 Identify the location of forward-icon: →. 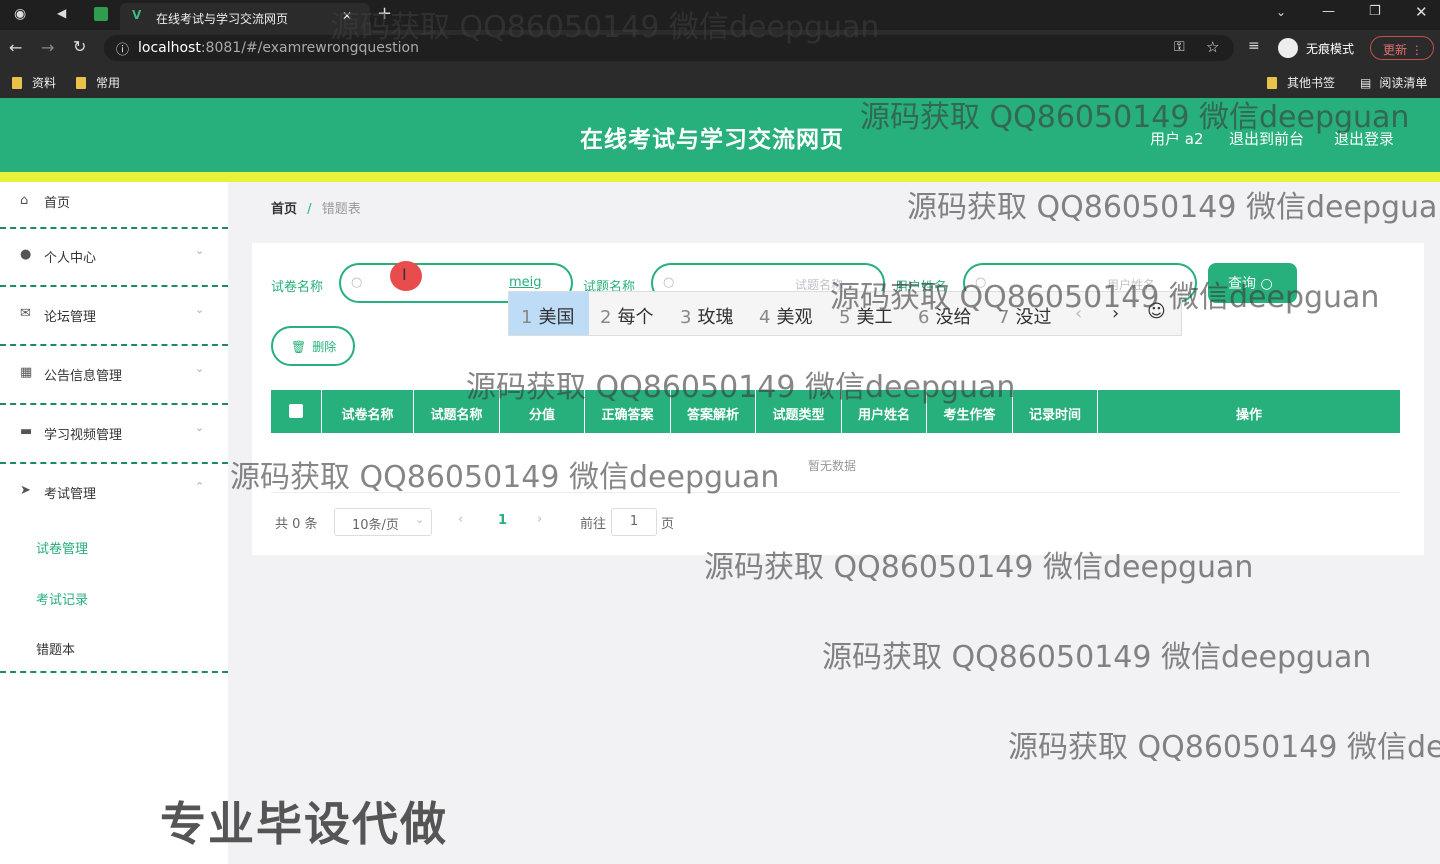
(47, 47).